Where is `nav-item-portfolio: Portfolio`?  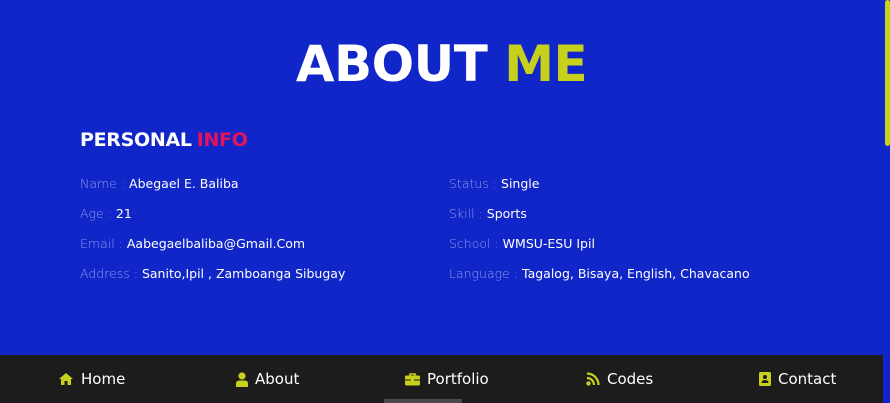
nav-item-portfolio: Portfolio is located at coordinates (447, 379).